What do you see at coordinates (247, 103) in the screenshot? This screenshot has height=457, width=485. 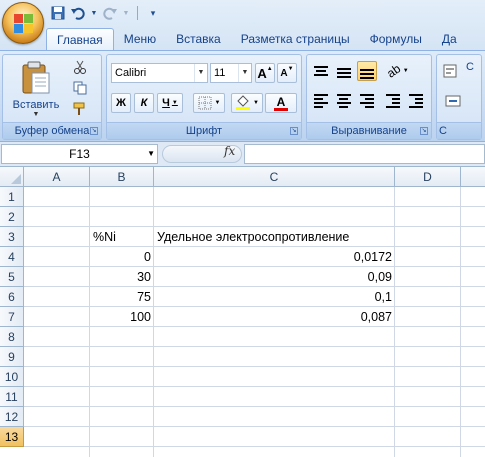 I see `fill-color-button: ▼` at bounding box center [247, 103].